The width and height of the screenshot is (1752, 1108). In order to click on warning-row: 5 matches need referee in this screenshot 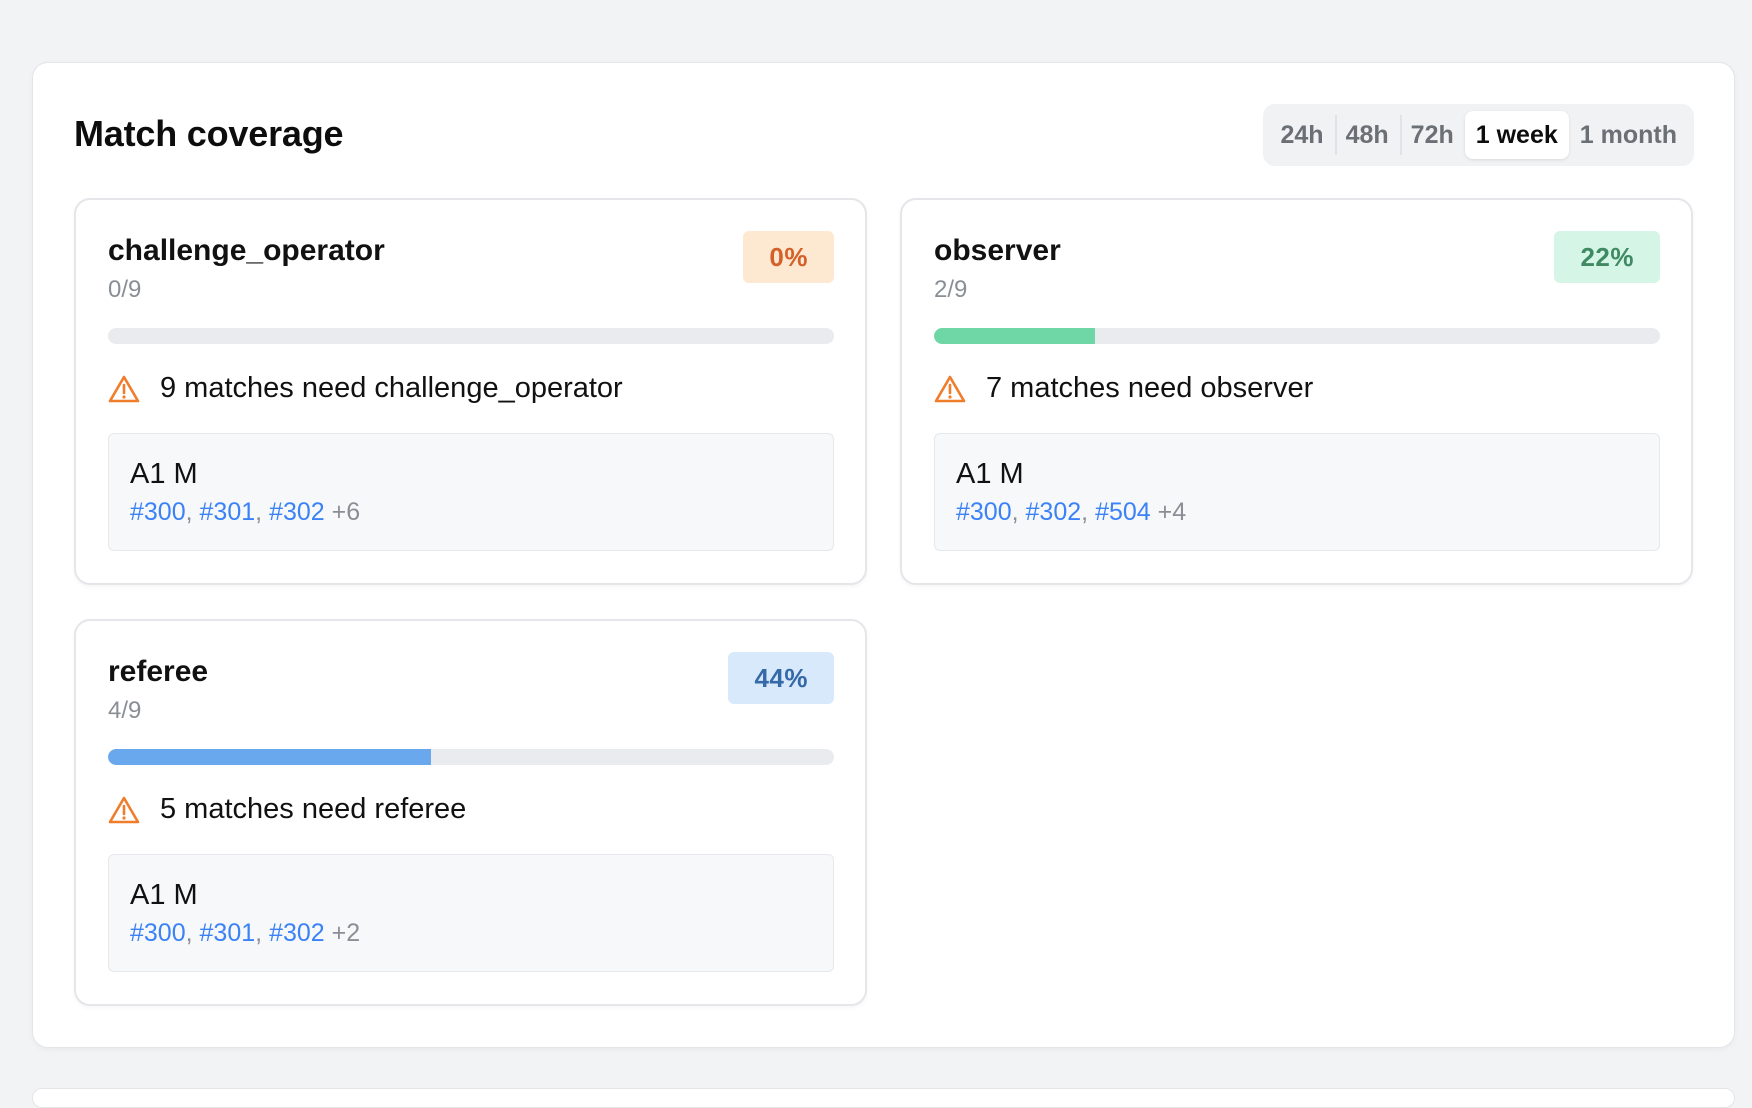, I will do `click(287, 809)`.